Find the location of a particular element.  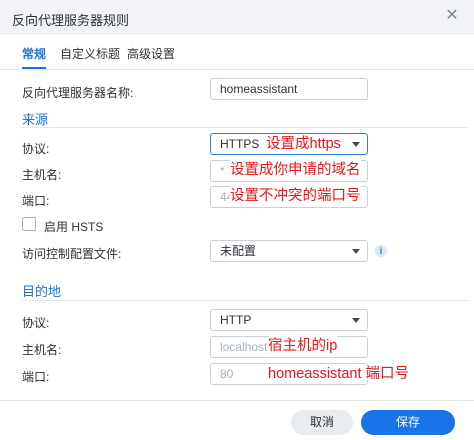

tab-advanced: 高级设置 is located at coordinates (151, 53).